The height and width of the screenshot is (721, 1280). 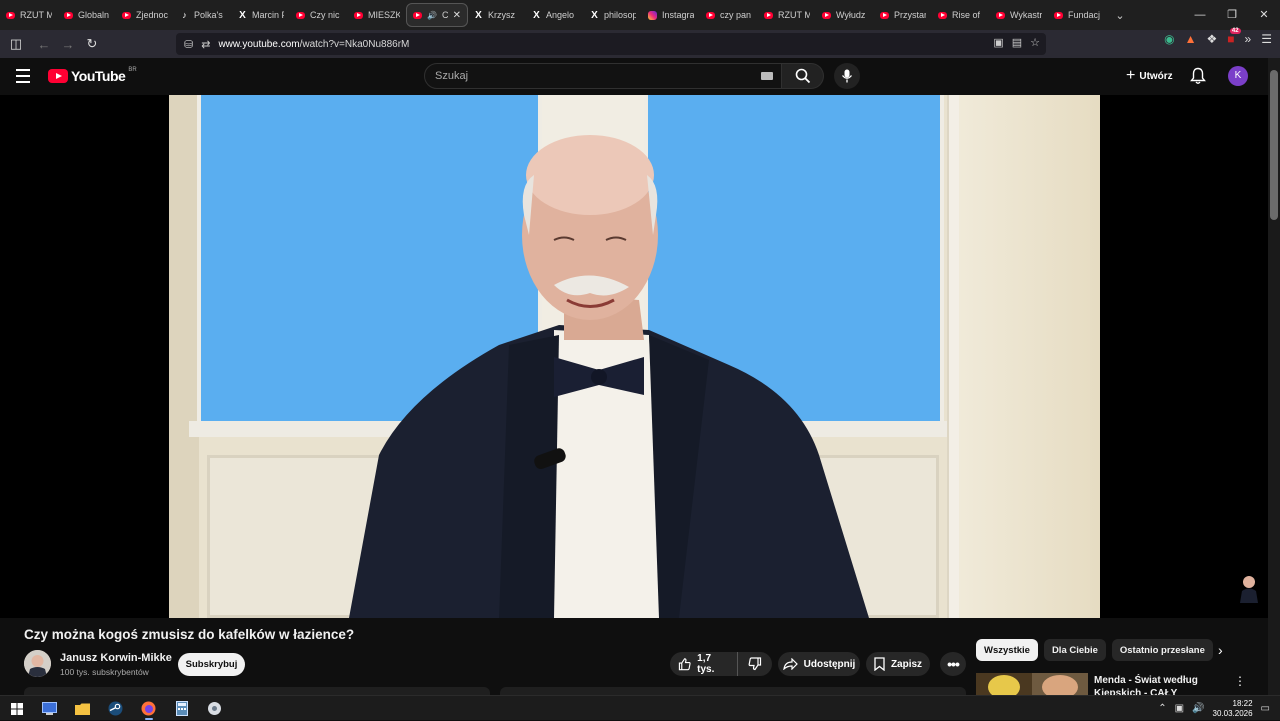 What do you see at coordinates (1084, 15) in the screenshot?
I see `tab-label: Fundacj` at bounding box center [1084, 15].